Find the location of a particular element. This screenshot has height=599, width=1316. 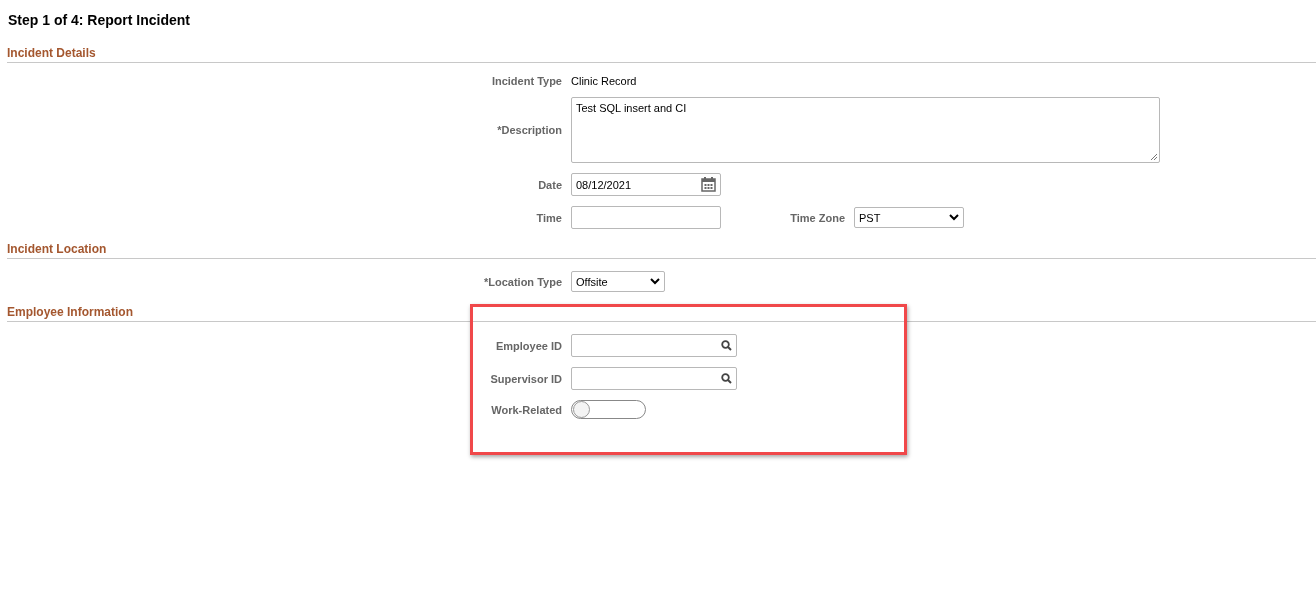

date-field: 08/12/2021 is located at coordinates (646, 184).